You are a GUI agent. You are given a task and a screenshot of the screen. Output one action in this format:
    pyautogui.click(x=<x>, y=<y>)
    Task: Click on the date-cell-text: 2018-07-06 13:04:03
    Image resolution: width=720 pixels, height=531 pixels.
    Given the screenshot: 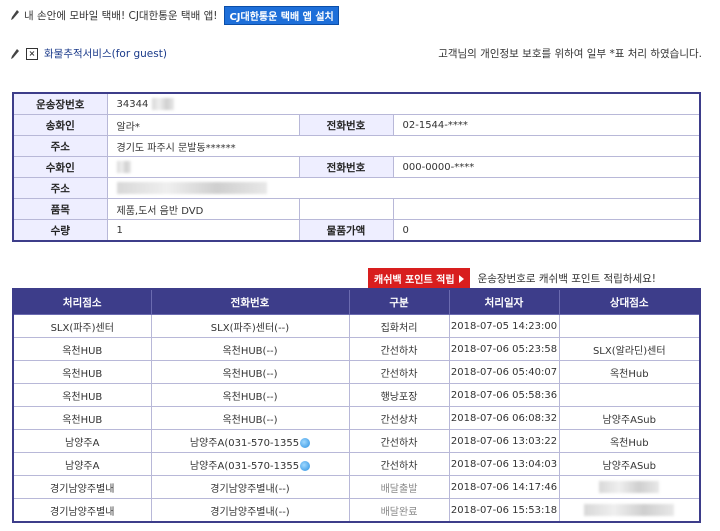 What is the action you would take?
    pyautogui.click(x=504, y=464)
    